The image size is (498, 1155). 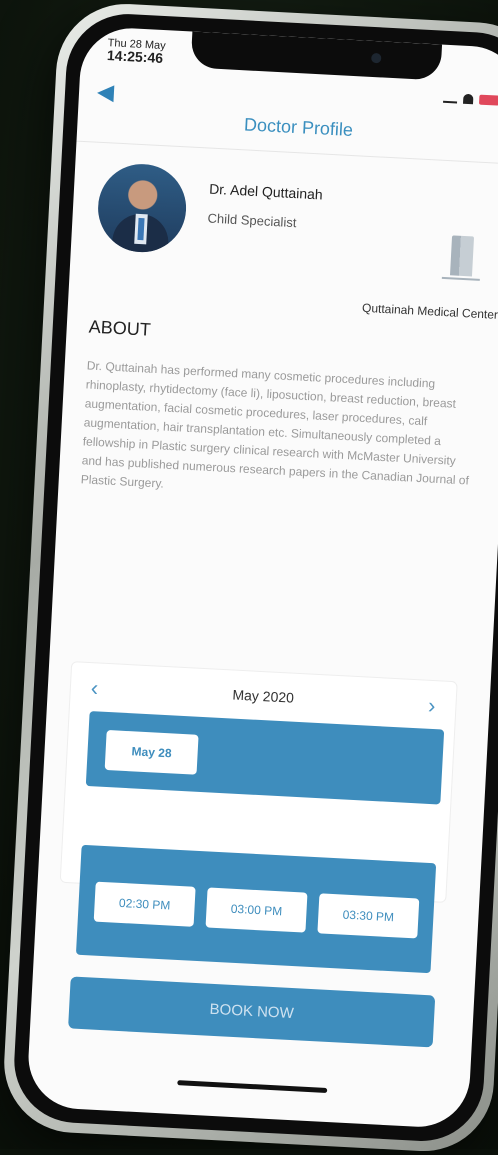 What do you see at coordinates (151, 752) in the screenshot?
I see `date-chip-selected: May 28` at bounding box center [151, 752].